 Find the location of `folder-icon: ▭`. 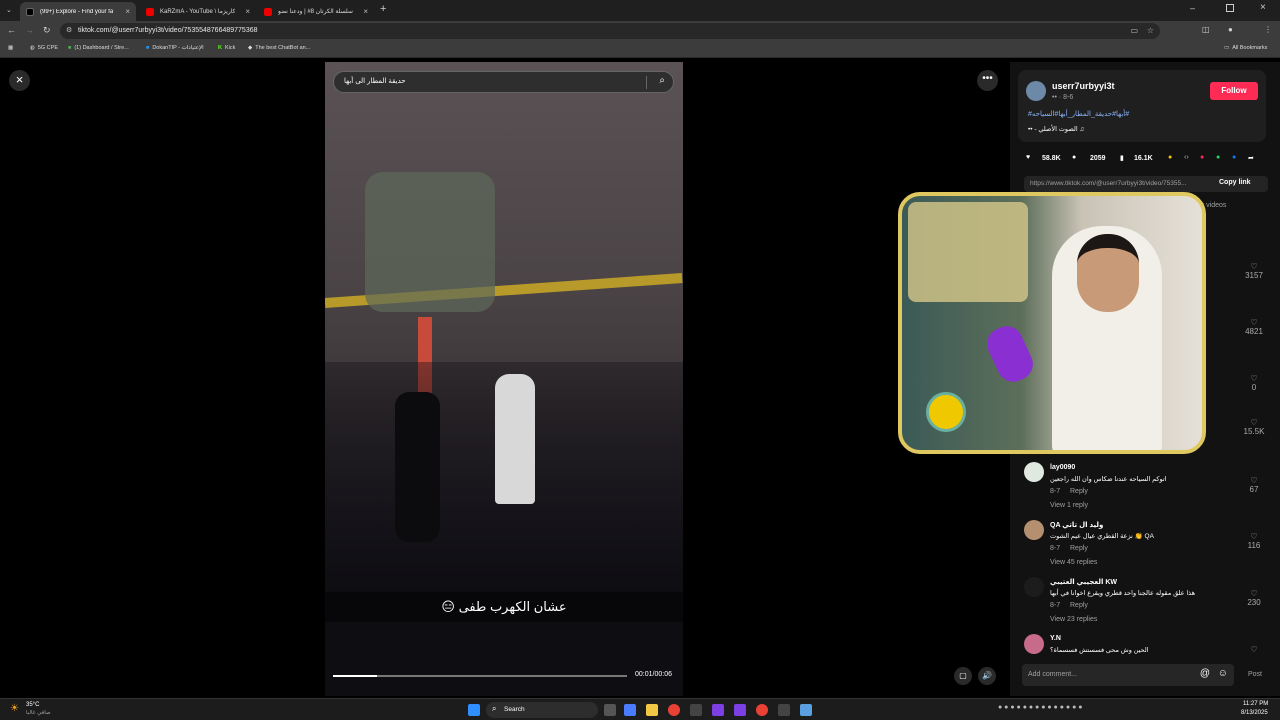

folder-icon: ▭ is located at coordinates (1227, 48).